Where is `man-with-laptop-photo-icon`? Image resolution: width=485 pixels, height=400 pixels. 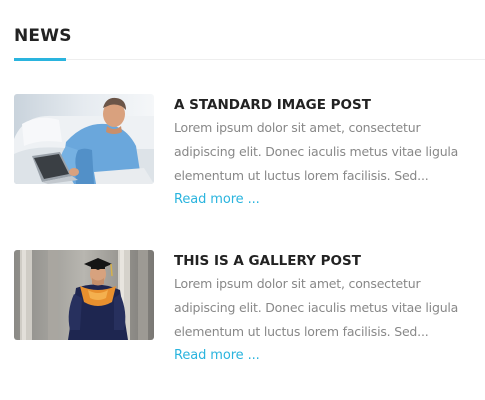 man-with-laptop-photo-icon is located at coordinates (84, 139).